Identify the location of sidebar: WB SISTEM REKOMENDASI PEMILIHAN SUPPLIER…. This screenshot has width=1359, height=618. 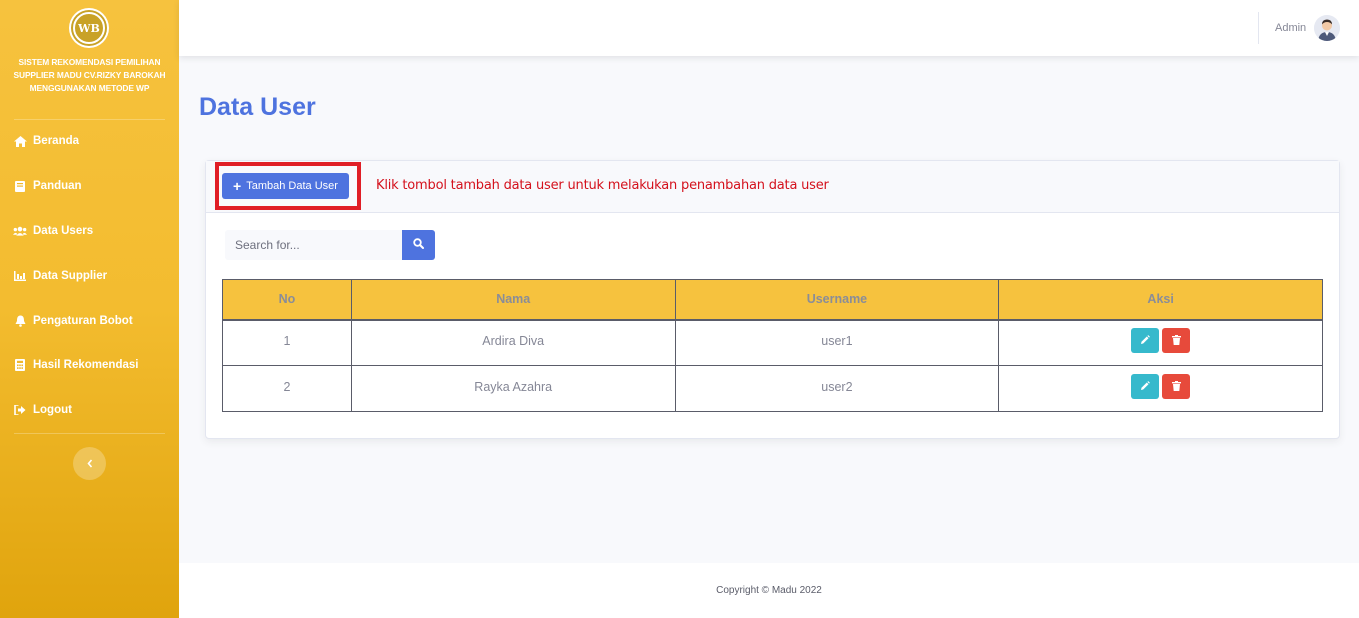
(89, 309).